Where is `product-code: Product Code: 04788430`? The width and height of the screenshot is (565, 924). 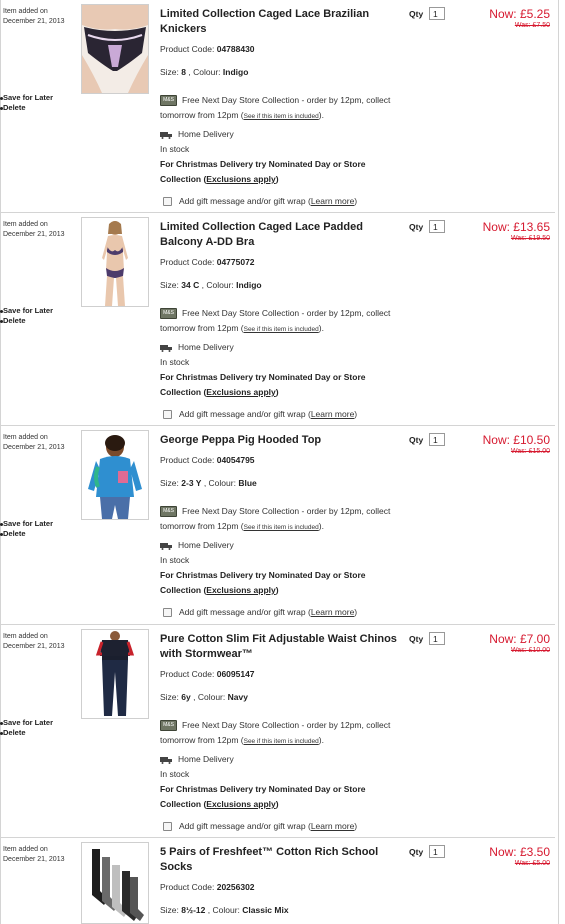 product-code: Product Code: 04788430 is located at coordinates (207, 49).